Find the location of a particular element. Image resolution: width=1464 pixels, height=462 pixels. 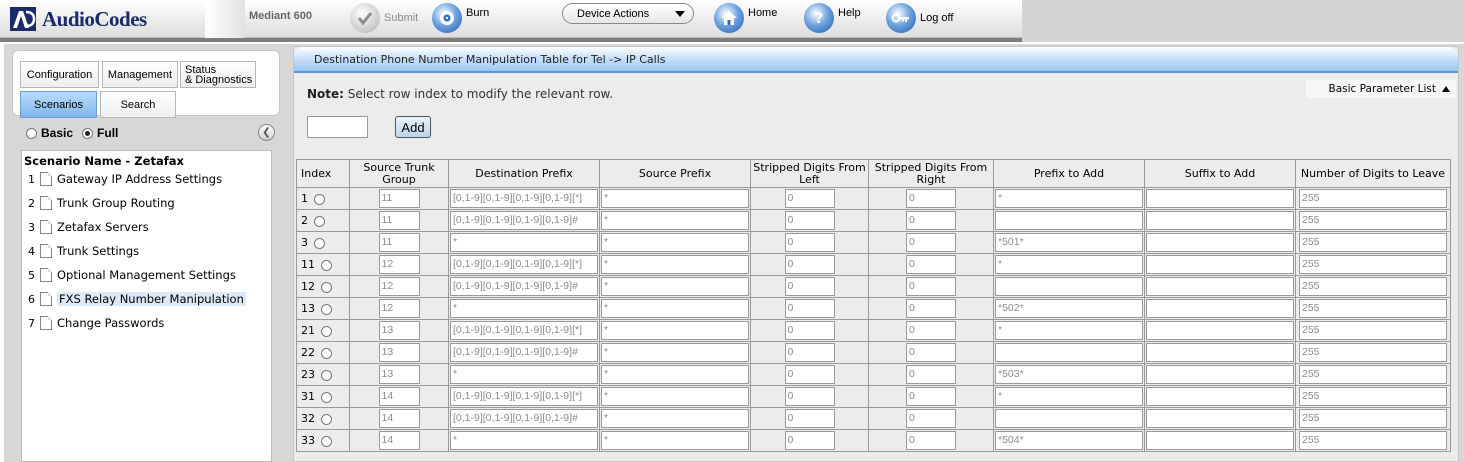

scenario-item: 2 Trunk Group Routing is located at coordinates (98, 203).